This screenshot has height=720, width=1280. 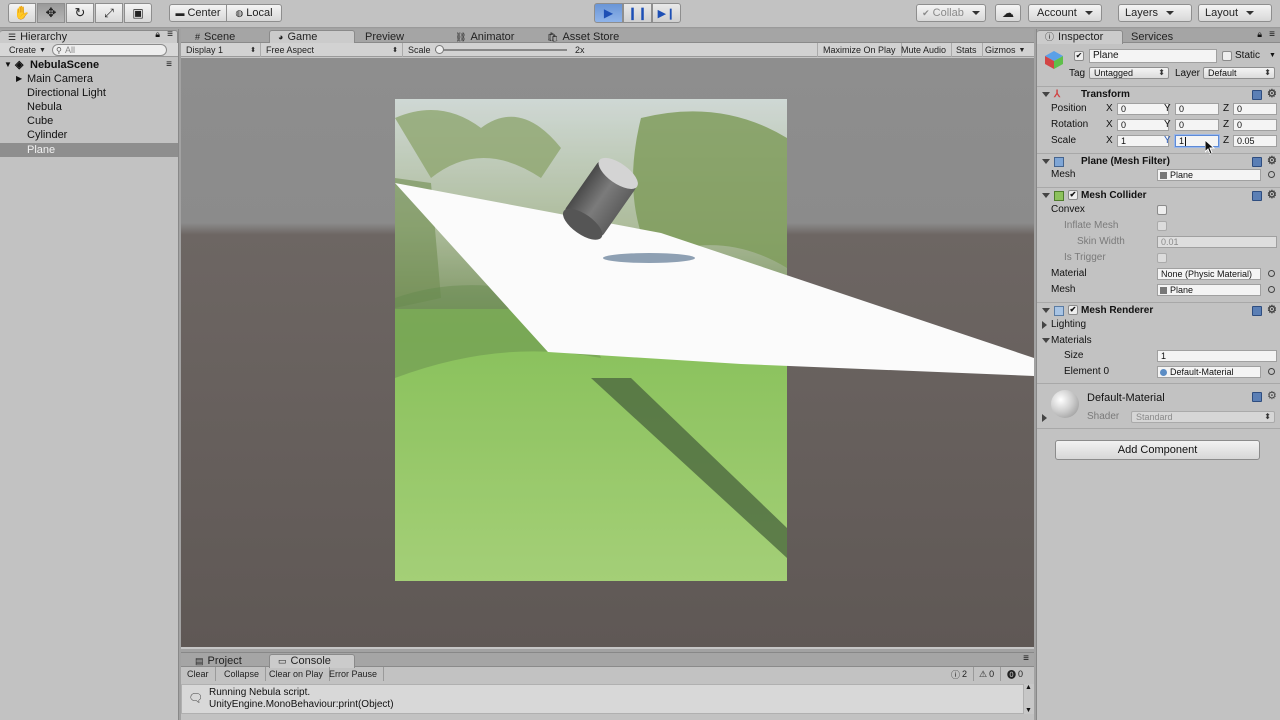 I want to click on mesh-collider-enabled-checkbox: ✔, so click(x=1073, y=195).